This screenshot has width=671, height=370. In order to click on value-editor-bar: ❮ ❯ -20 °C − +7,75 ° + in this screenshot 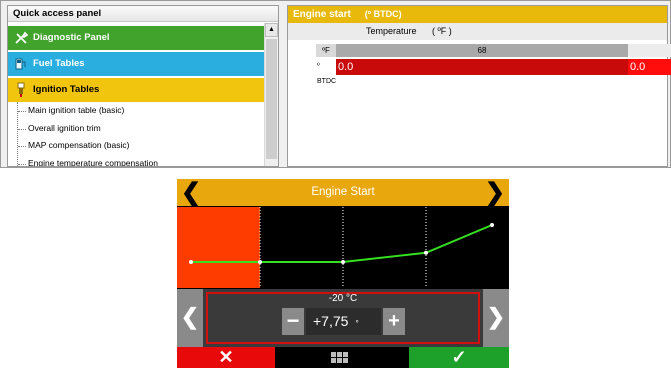, I will do `click(343, 318)`.